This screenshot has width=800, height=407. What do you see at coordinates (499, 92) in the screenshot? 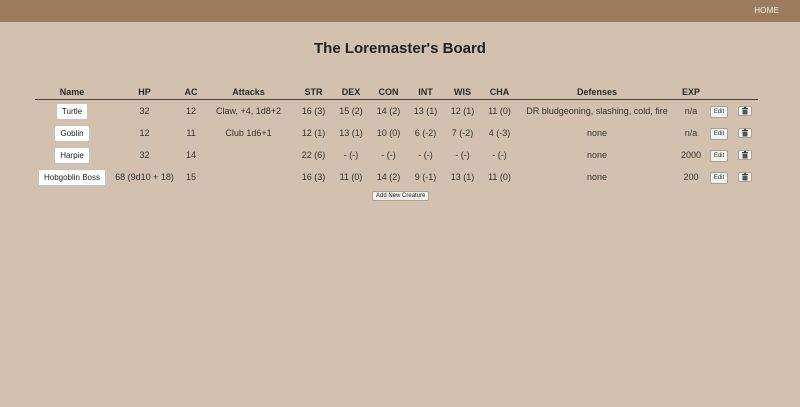
I see `header-cha: CHA` at bounding box center [499, 92].